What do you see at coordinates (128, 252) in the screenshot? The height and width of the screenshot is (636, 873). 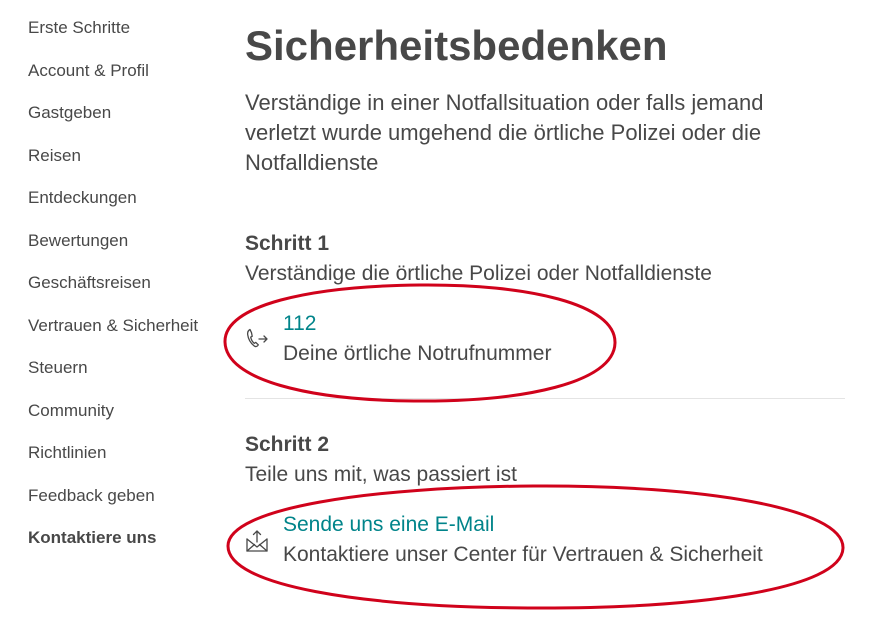 I see `sidebar-item-bewertungen: Bewertungen` at bounding box center [128, 252].